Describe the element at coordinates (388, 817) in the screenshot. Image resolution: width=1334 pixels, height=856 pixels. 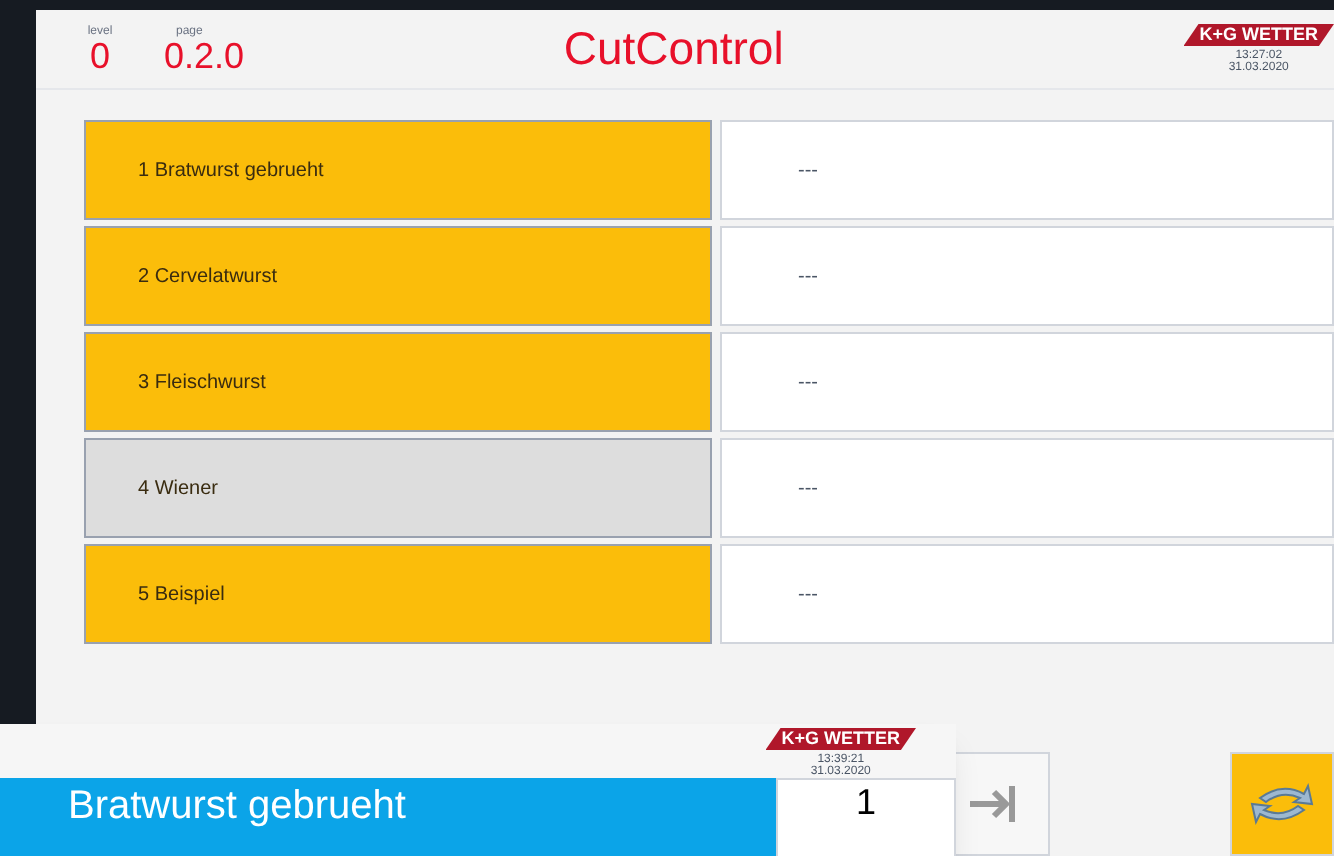
I see `product-bar: Bratwurst gebrueht` at that location.